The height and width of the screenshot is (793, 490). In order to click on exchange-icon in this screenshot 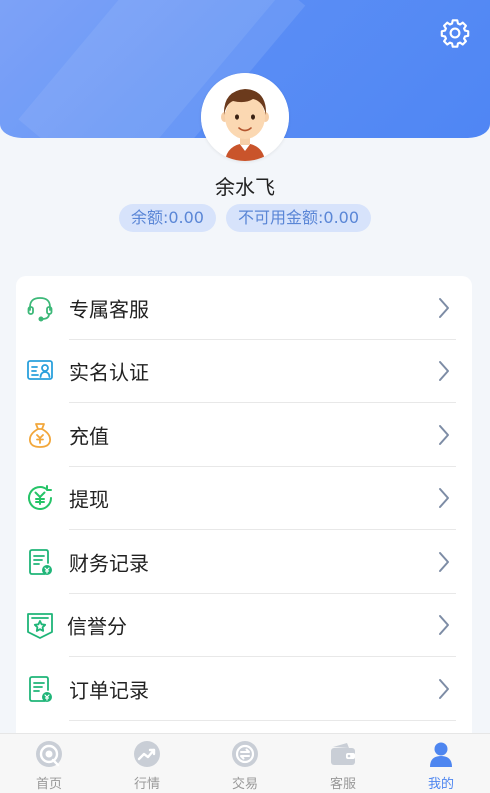, I will do `click(245, 754)`.